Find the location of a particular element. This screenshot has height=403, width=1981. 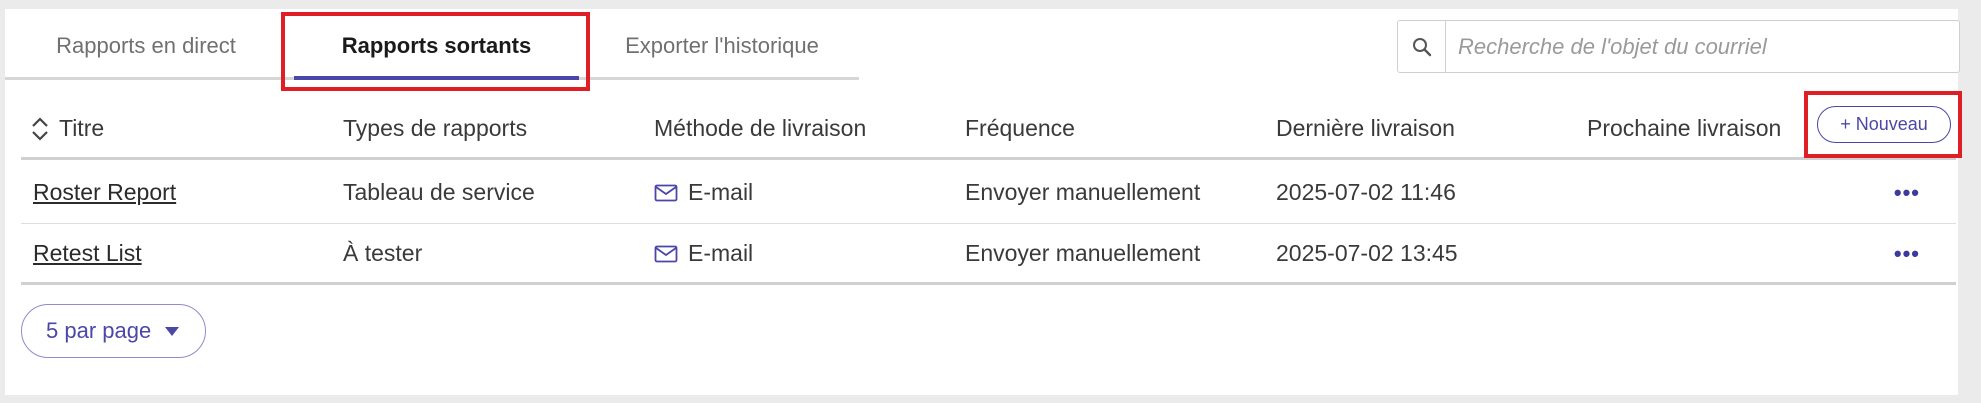

search-input is located at coordinates (1702, 46).